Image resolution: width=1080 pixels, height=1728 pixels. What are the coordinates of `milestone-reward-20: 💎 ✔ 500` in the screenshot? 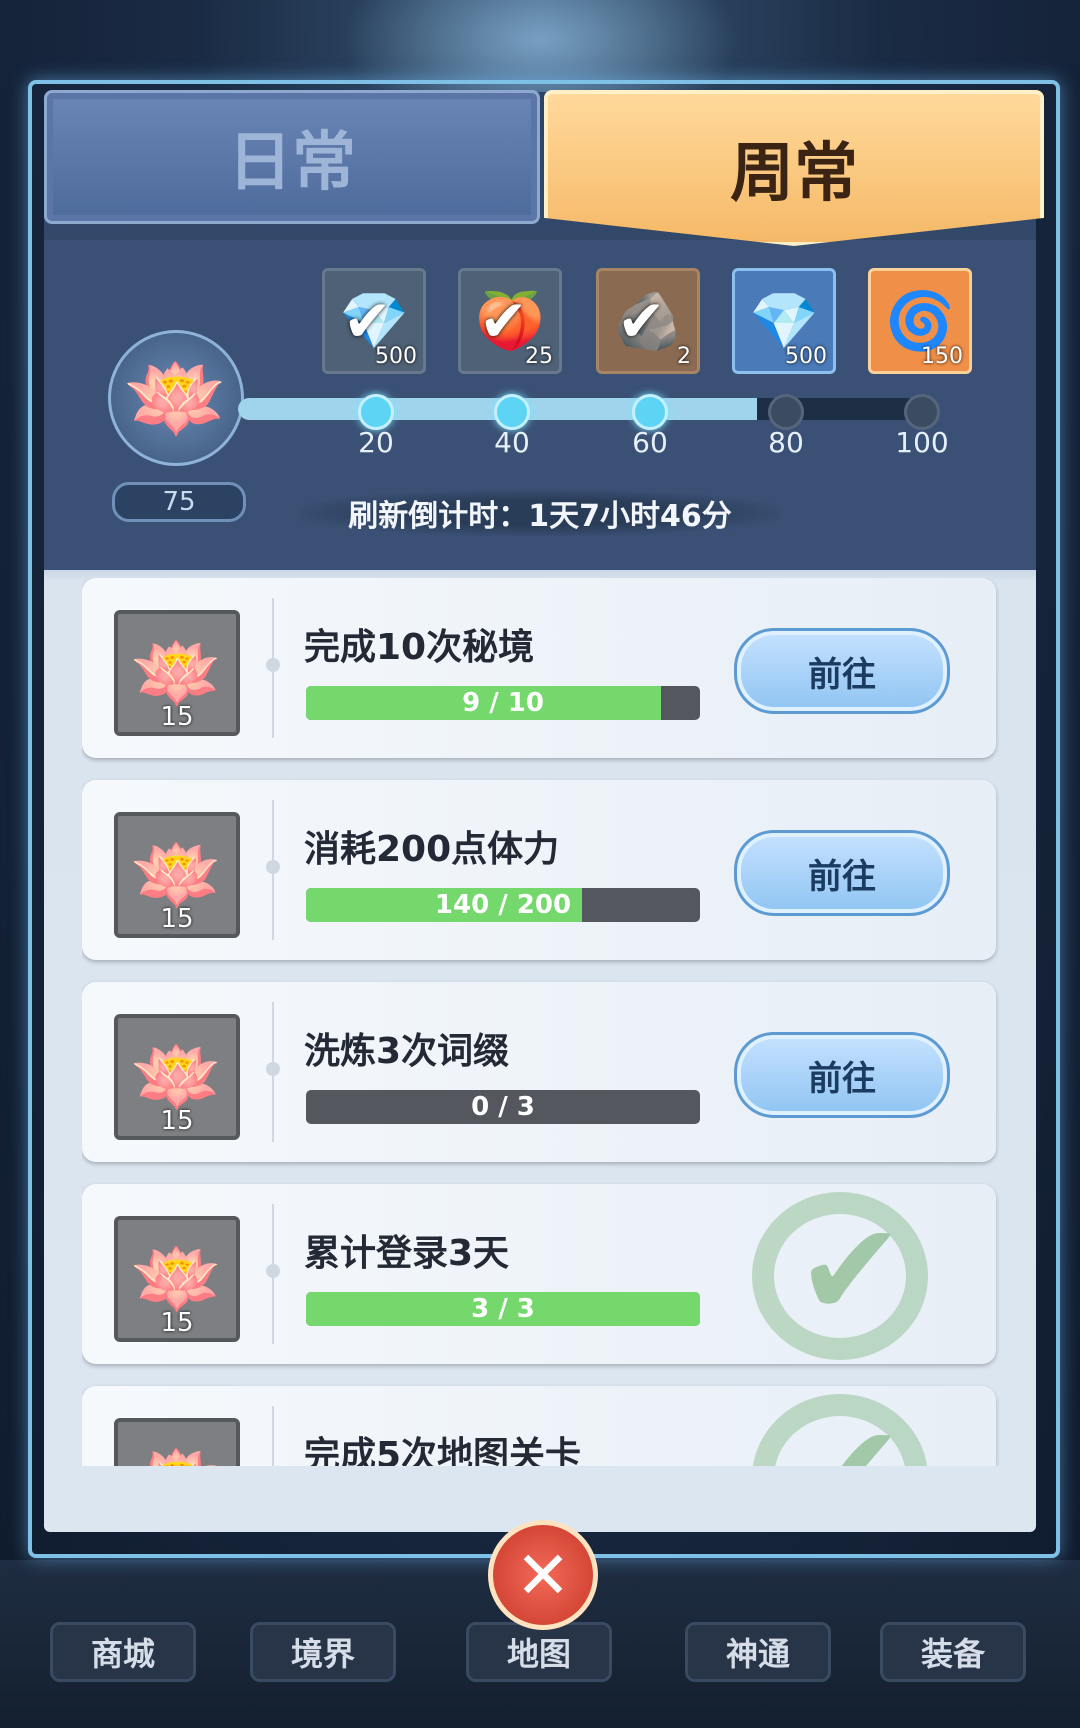 It's located at (374, 321).